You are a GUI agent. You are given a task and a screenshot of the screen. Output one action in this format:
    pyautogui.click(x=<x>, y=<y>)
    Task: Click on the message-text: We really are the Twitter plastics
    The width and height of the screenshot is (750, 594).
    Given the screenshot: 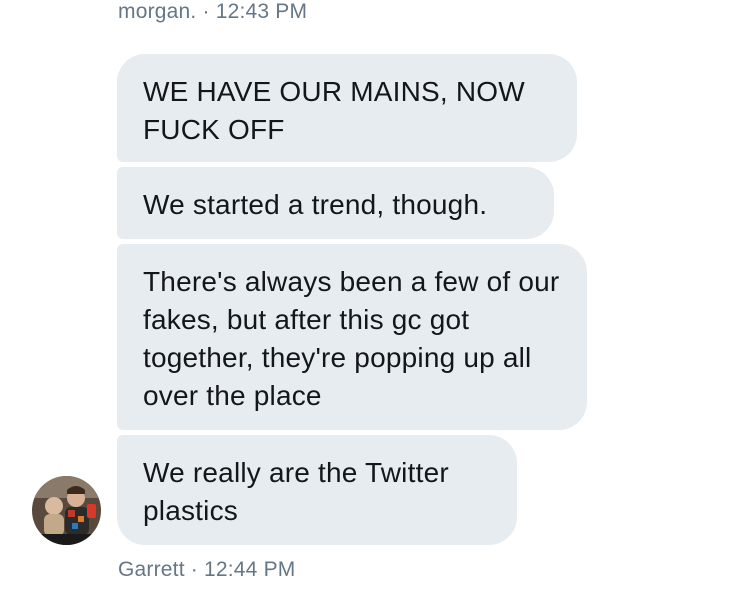 What is the action you would take?
    pyautogui.click(x=296, y=491)
    